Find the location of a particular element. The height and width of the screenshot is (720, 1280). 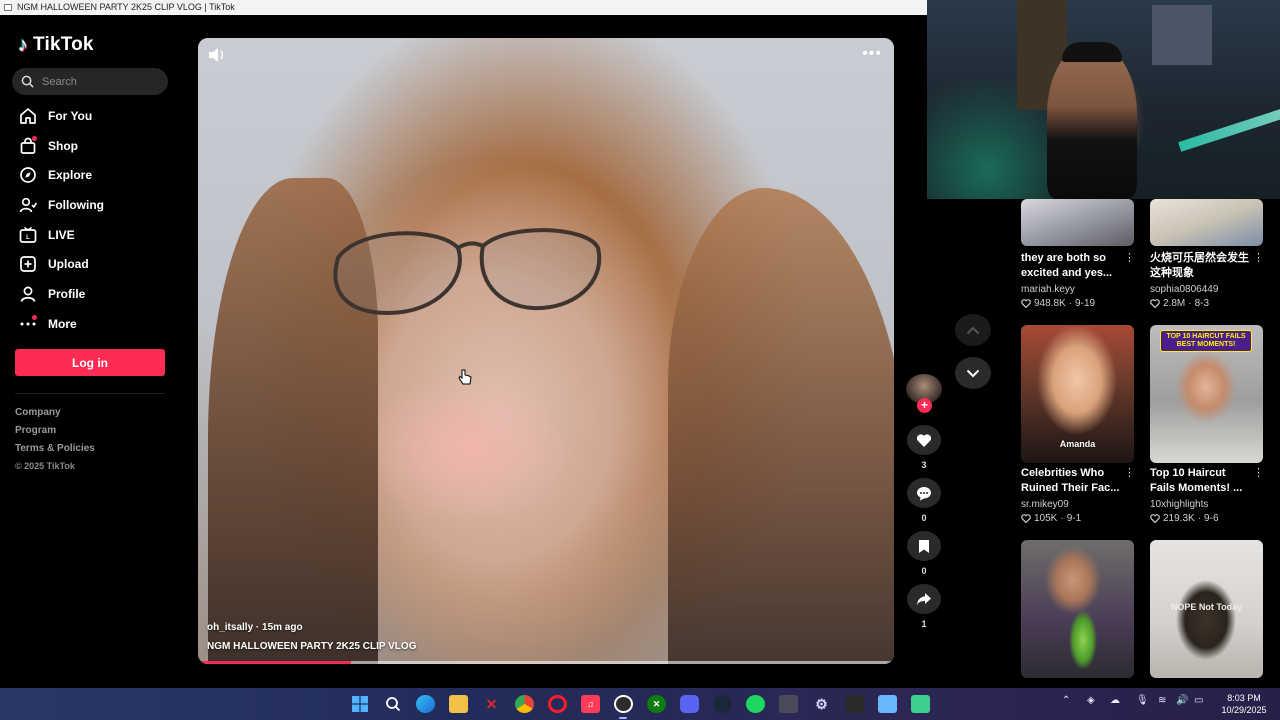

chevron-down-icon is located at coordinates (973, 373).